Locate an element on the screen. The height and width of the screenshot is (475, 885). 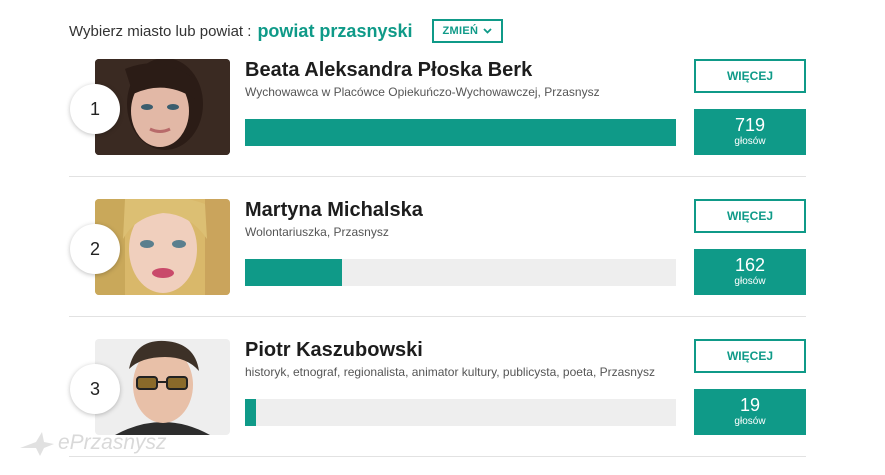
rank-badge: 3 is located at coordinates (95, 389).